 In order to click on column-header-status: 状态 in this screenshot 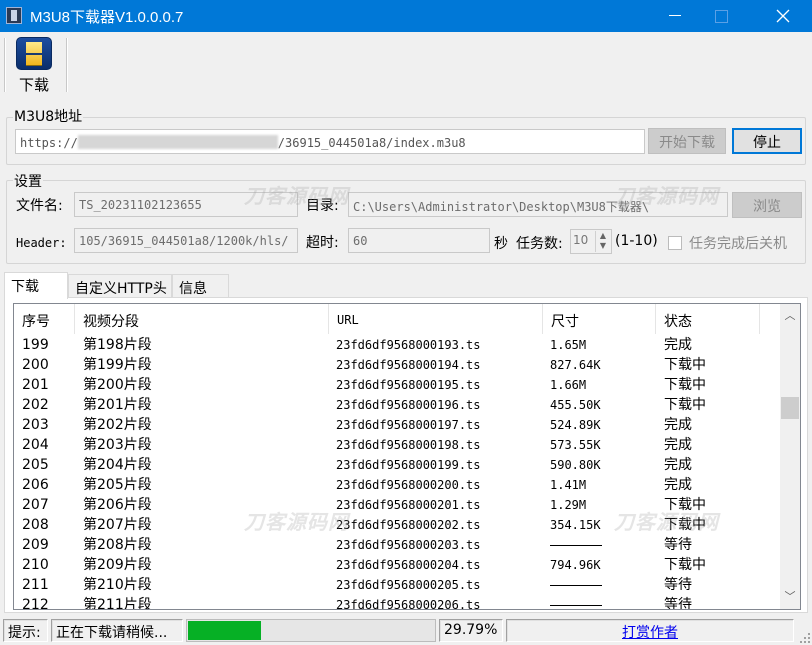, I will do `click(708, 319)`.